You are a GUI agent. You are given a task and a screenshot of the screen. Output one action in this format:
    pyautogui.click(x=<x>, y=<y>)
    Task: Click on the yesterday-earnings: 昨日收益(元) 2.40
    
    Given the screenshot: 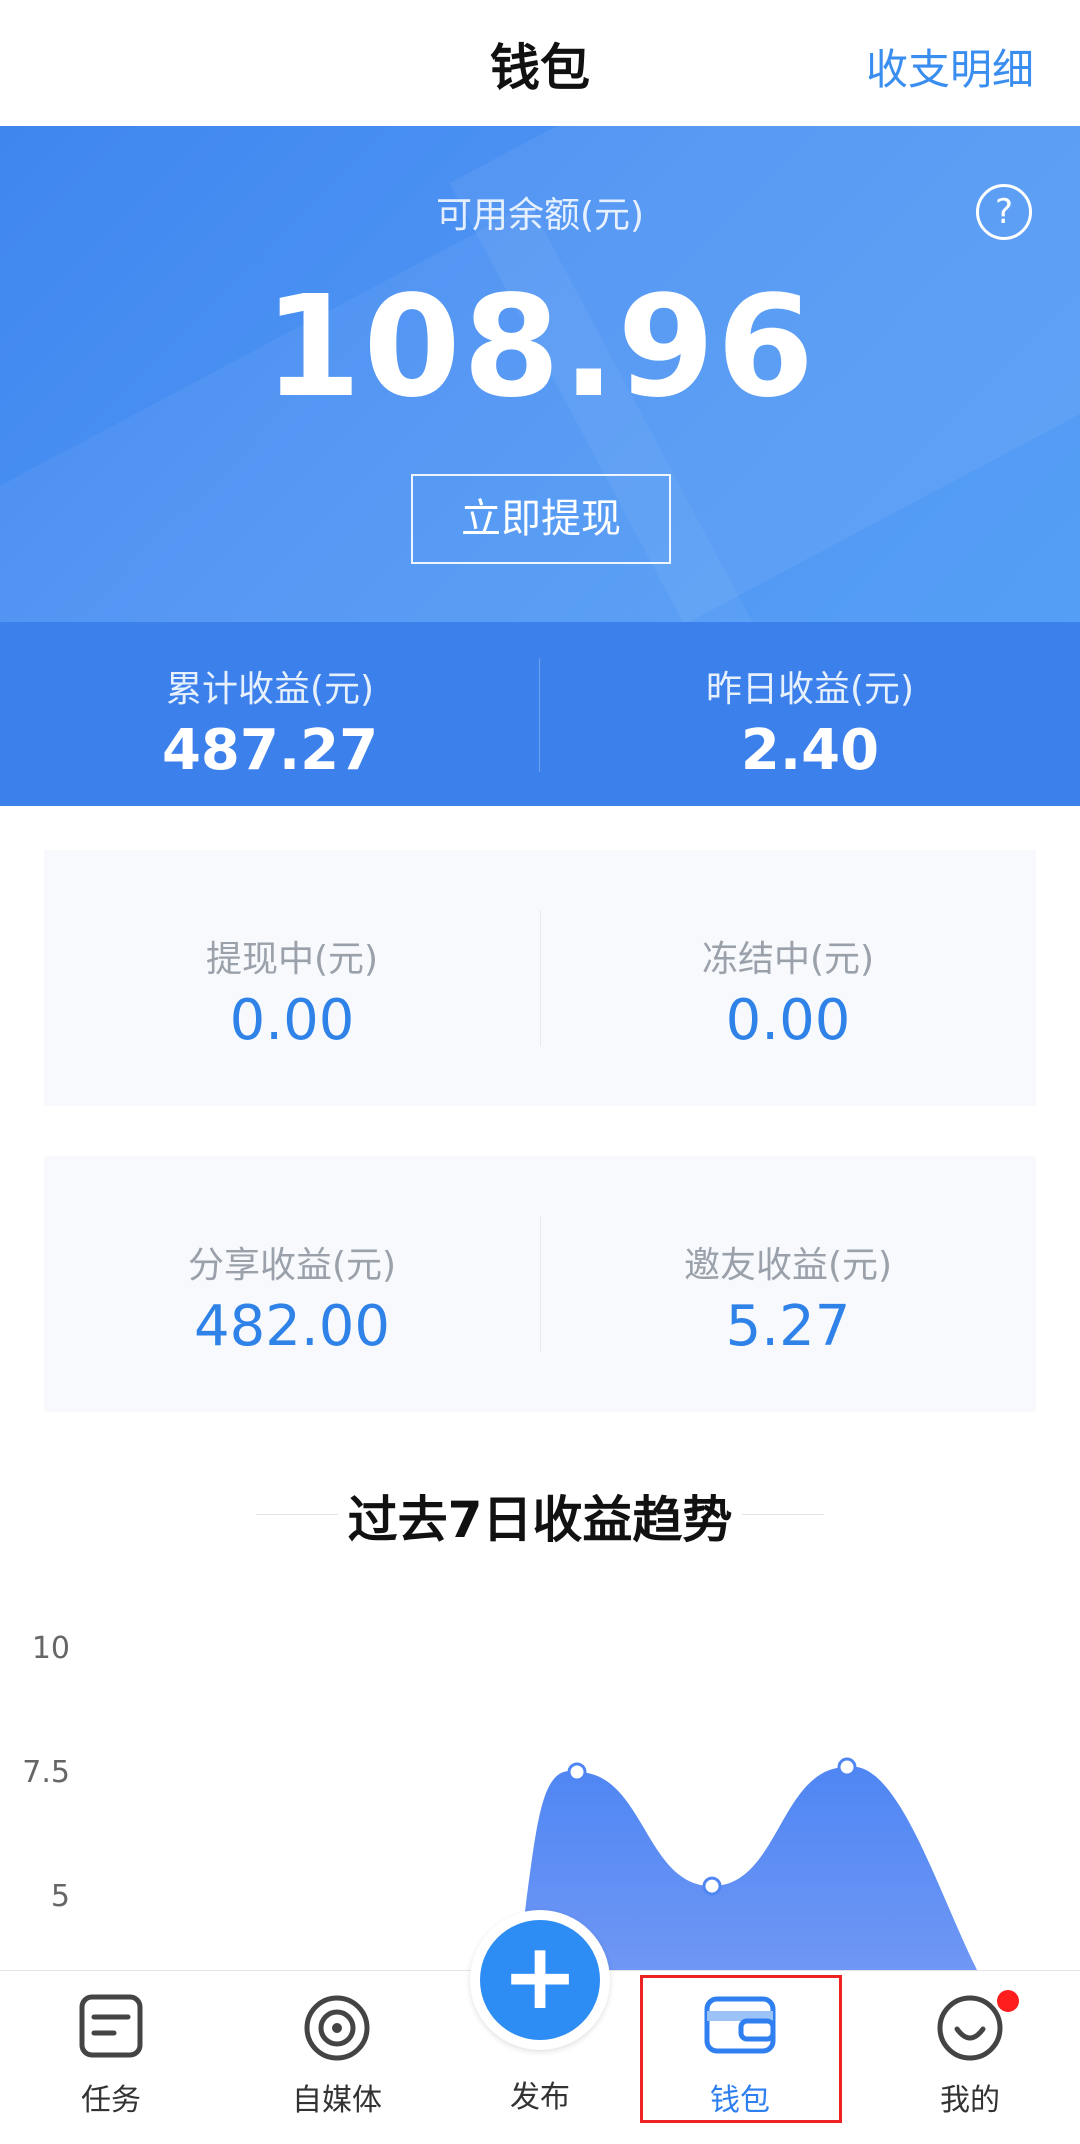 What is the action you would take?
    pyautogui.click(x=810, y=714)
    